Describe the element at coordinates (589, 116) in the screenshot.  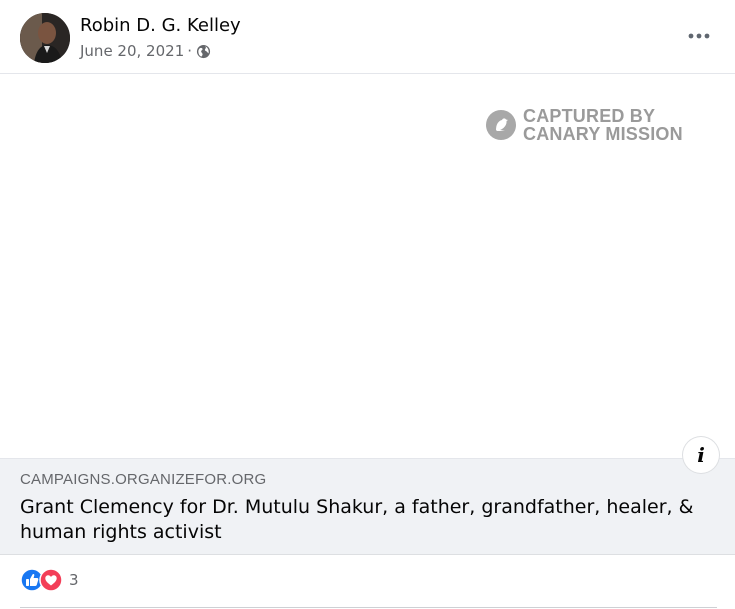
I see `watermark-line-1: CAPTURED BY` at that location.